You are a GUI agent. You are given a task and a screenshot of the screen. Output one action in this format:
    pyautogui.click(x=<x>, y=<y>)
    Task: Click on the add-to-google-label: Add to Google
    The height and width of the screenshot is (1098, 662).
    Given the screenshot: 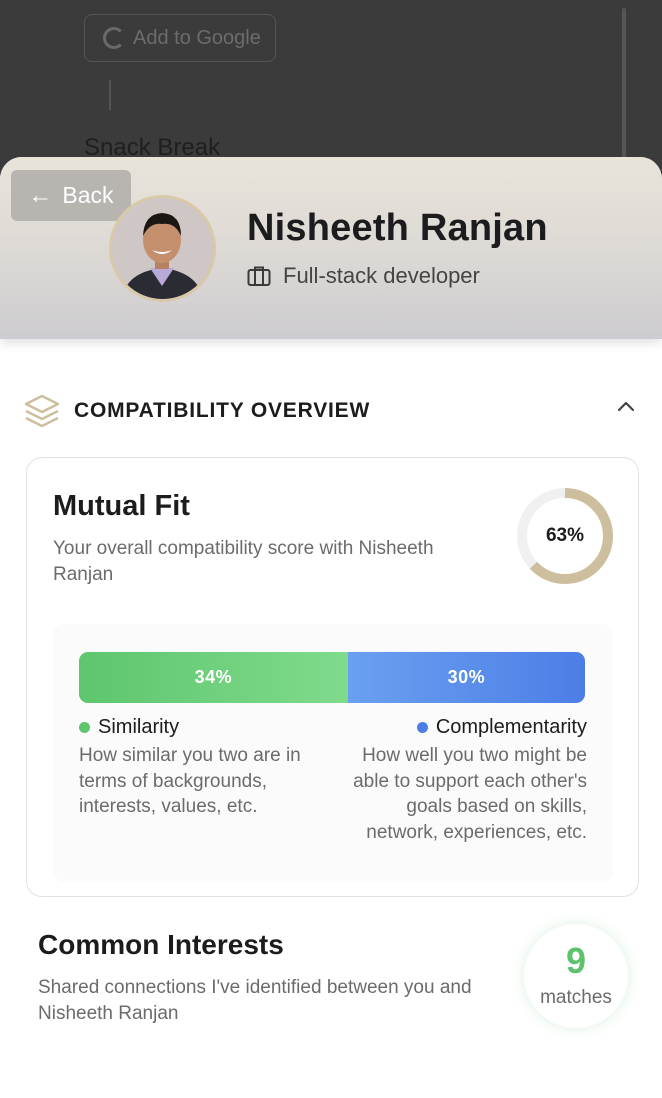 What is the action you would take?
    pyautogui.click(x=197, y=37)
    